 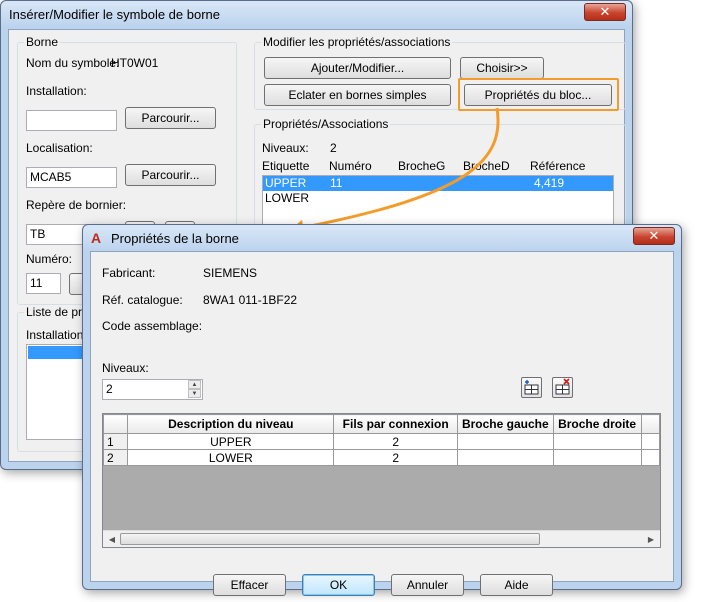 I want to click on dialog-levels-label: Niveaux:, so click(x=125, y=368).